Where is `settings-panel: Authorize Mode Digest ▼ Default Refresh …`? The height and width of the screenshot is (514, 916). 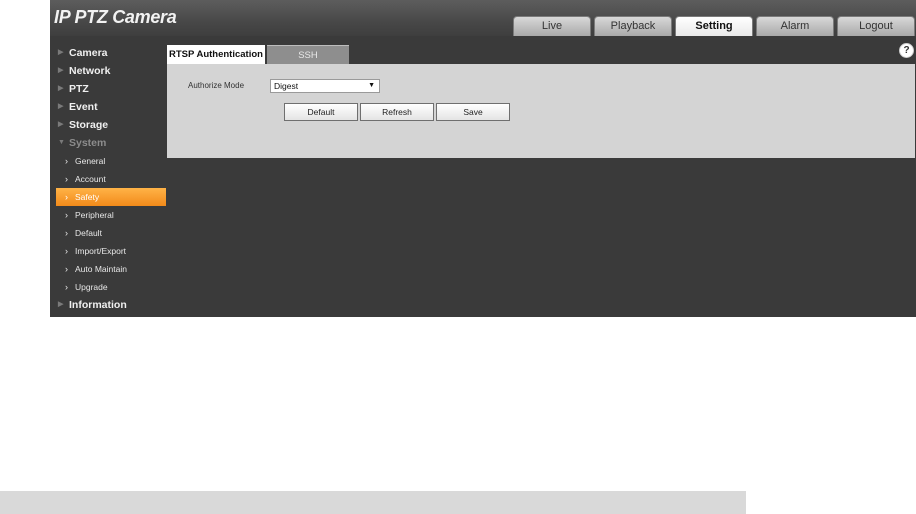 settings-panel: Authorize Mode Digest ▼ Default Refresh … is located at coordinates (541, 111).